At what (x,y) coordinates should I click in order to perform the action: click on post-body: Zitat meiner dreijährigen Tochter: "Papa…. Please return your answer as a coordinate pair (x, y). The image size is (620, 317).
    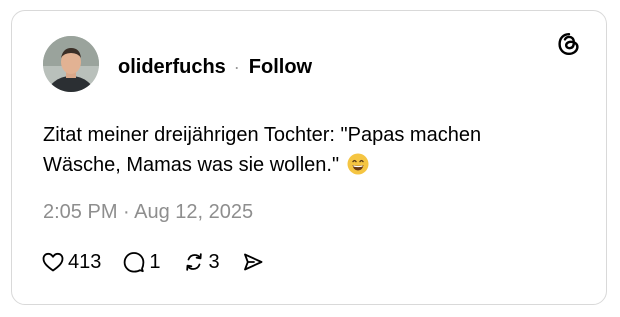
    Looking at the image, I should click on (262, 150).